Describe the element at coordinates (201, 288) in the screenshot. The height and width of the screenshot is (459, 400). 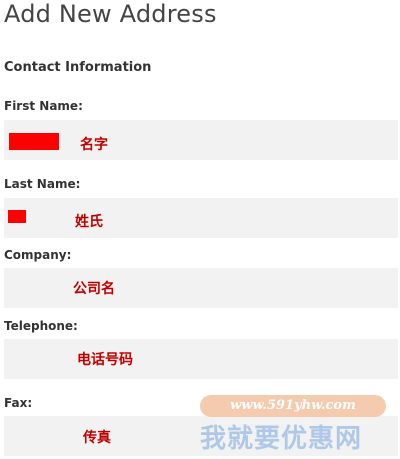
I see `company-field: 公司名` at that location.